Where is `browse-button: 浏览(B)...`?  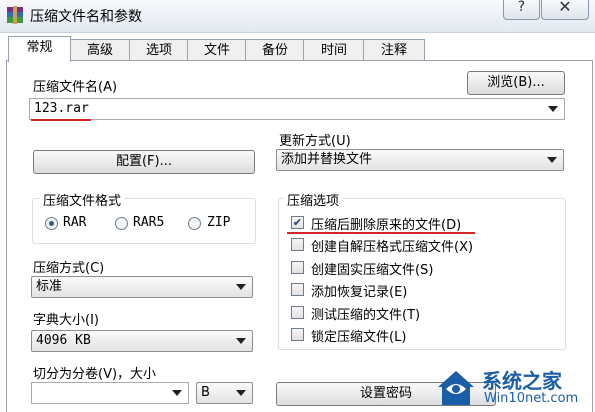 browse-button: 浏览(B)... is located at coordinates (516, 83).